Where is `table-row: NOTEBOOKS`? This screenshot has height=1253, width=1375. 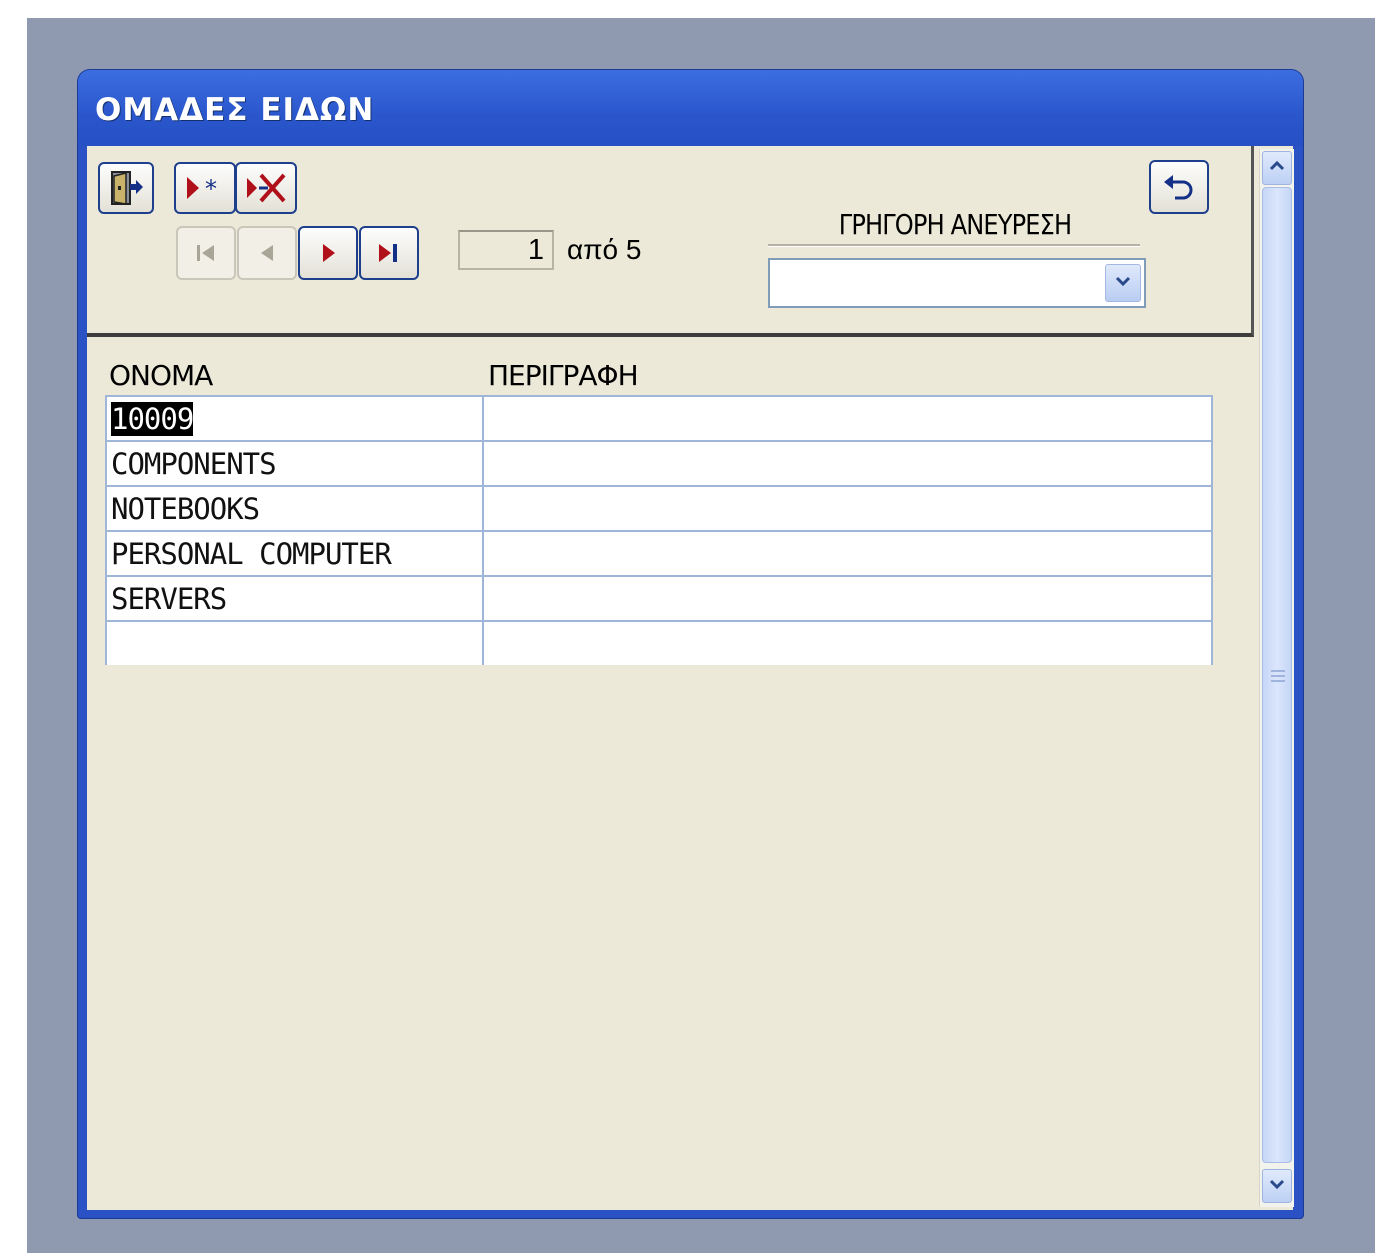
table-row: NOTEBOOKS is located at coordinates (659, 508).